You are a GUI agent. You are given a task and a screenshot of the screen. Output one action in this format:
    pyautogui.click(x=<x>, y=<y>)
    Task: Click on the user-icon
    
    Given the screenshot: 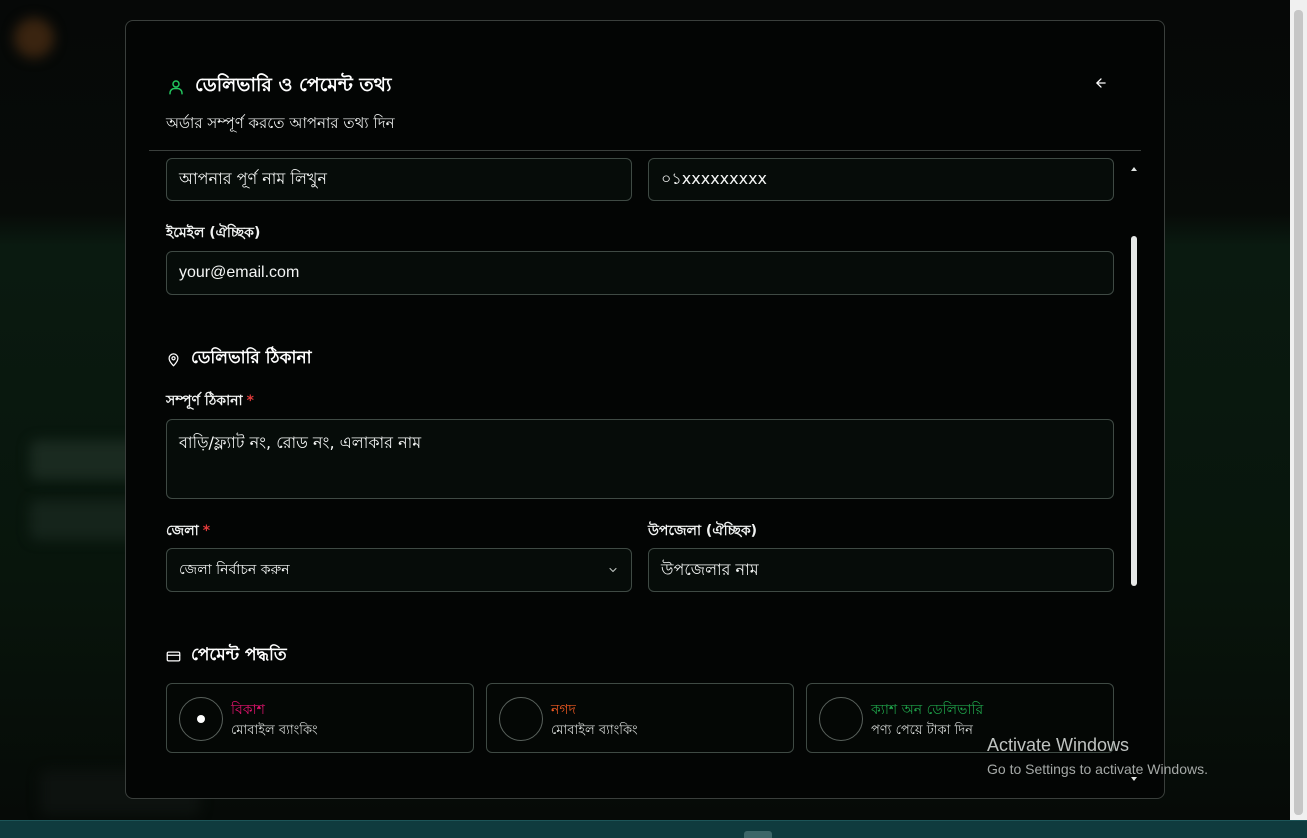 What is the action you would take?
    pyautogui.click(x=176, y=87)
    